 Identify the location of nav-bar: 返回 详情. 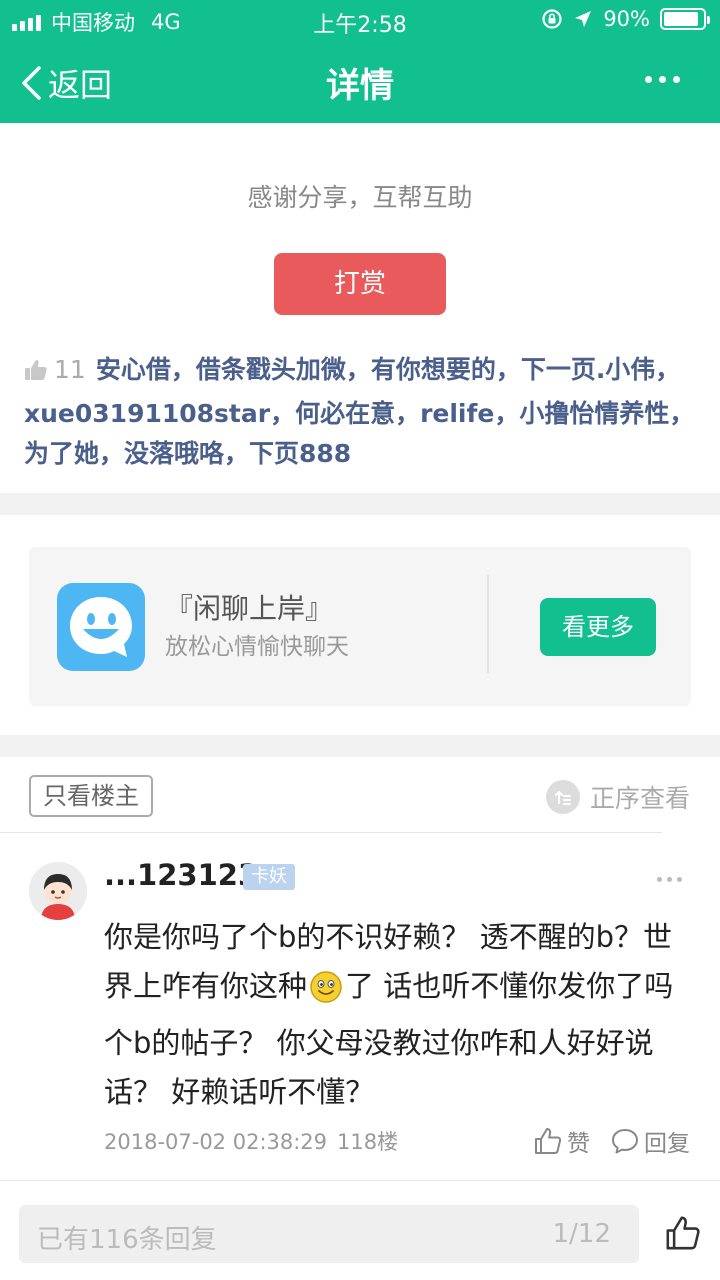
(360, 81).